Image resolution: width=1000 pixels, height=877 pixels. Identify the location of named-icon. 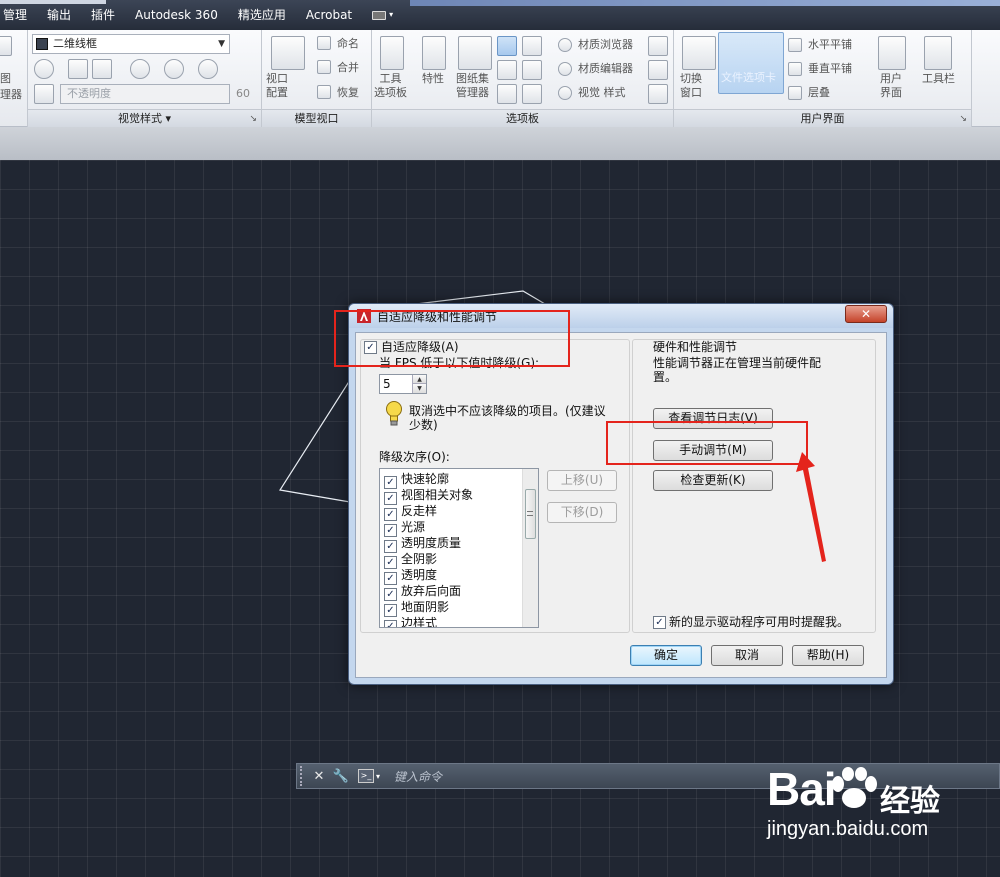
(324, 43).